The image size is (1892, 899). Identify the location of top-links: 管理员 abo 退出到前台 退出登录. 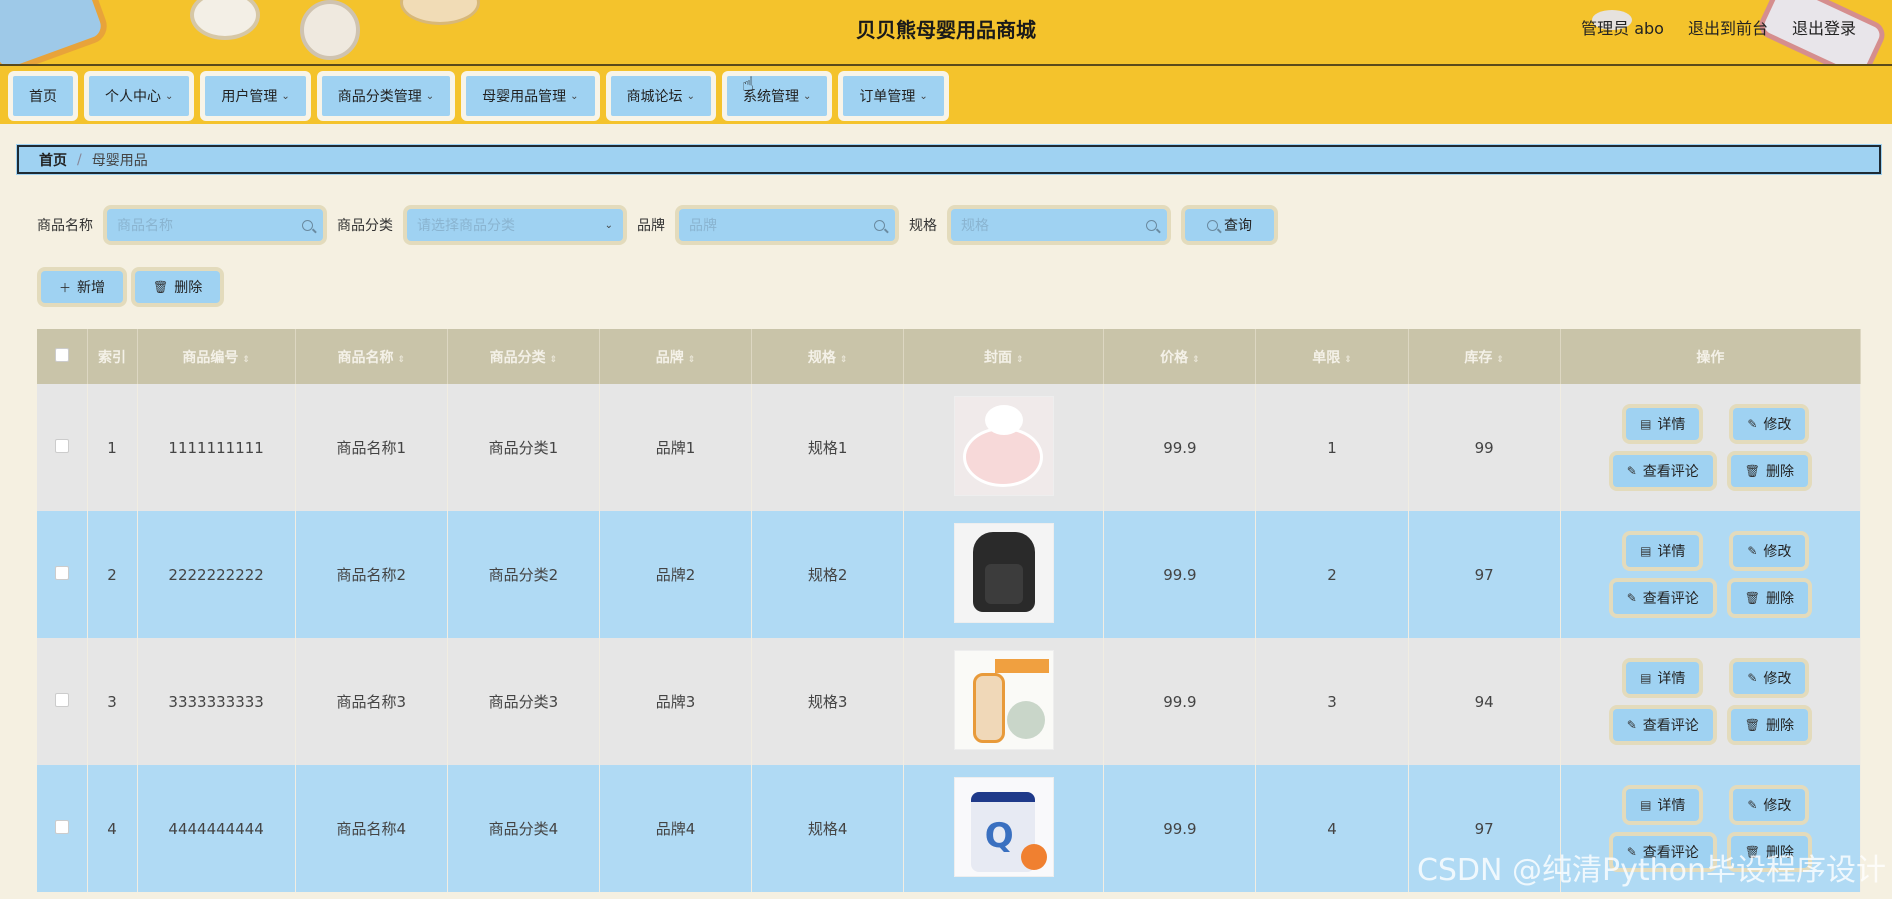
(1718, 27).